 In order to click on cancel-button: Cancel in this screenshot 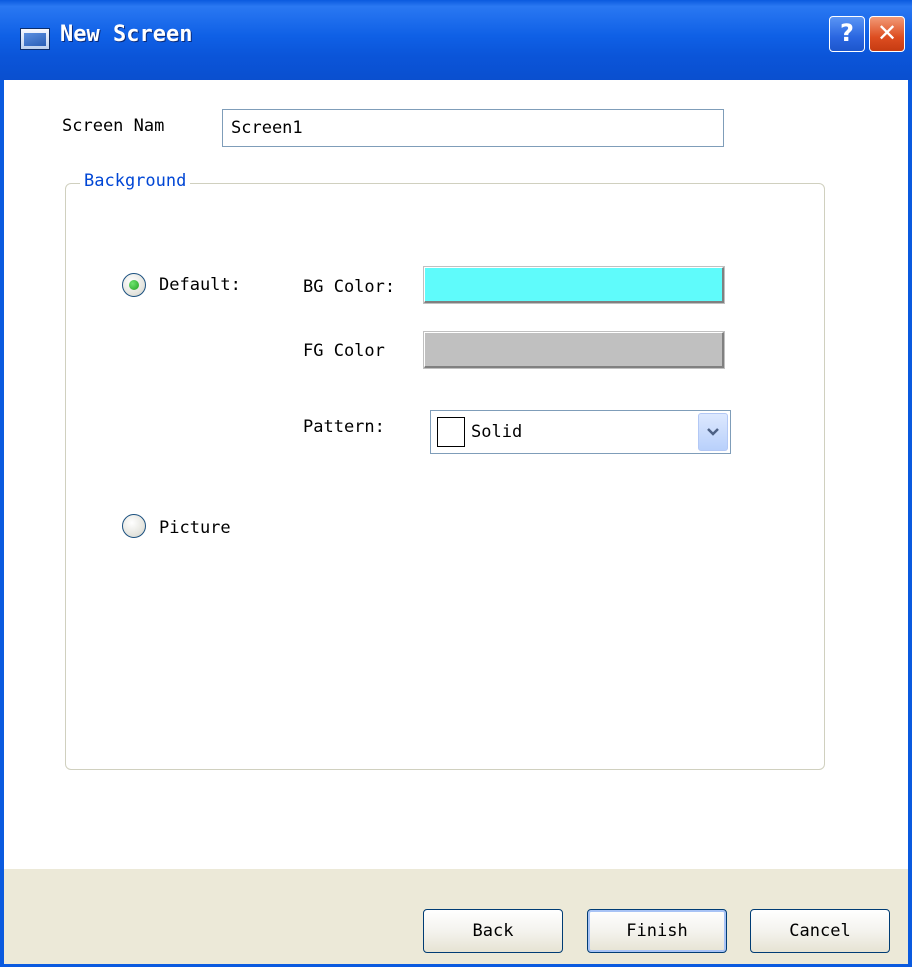, I will do `click(820, 931)`.